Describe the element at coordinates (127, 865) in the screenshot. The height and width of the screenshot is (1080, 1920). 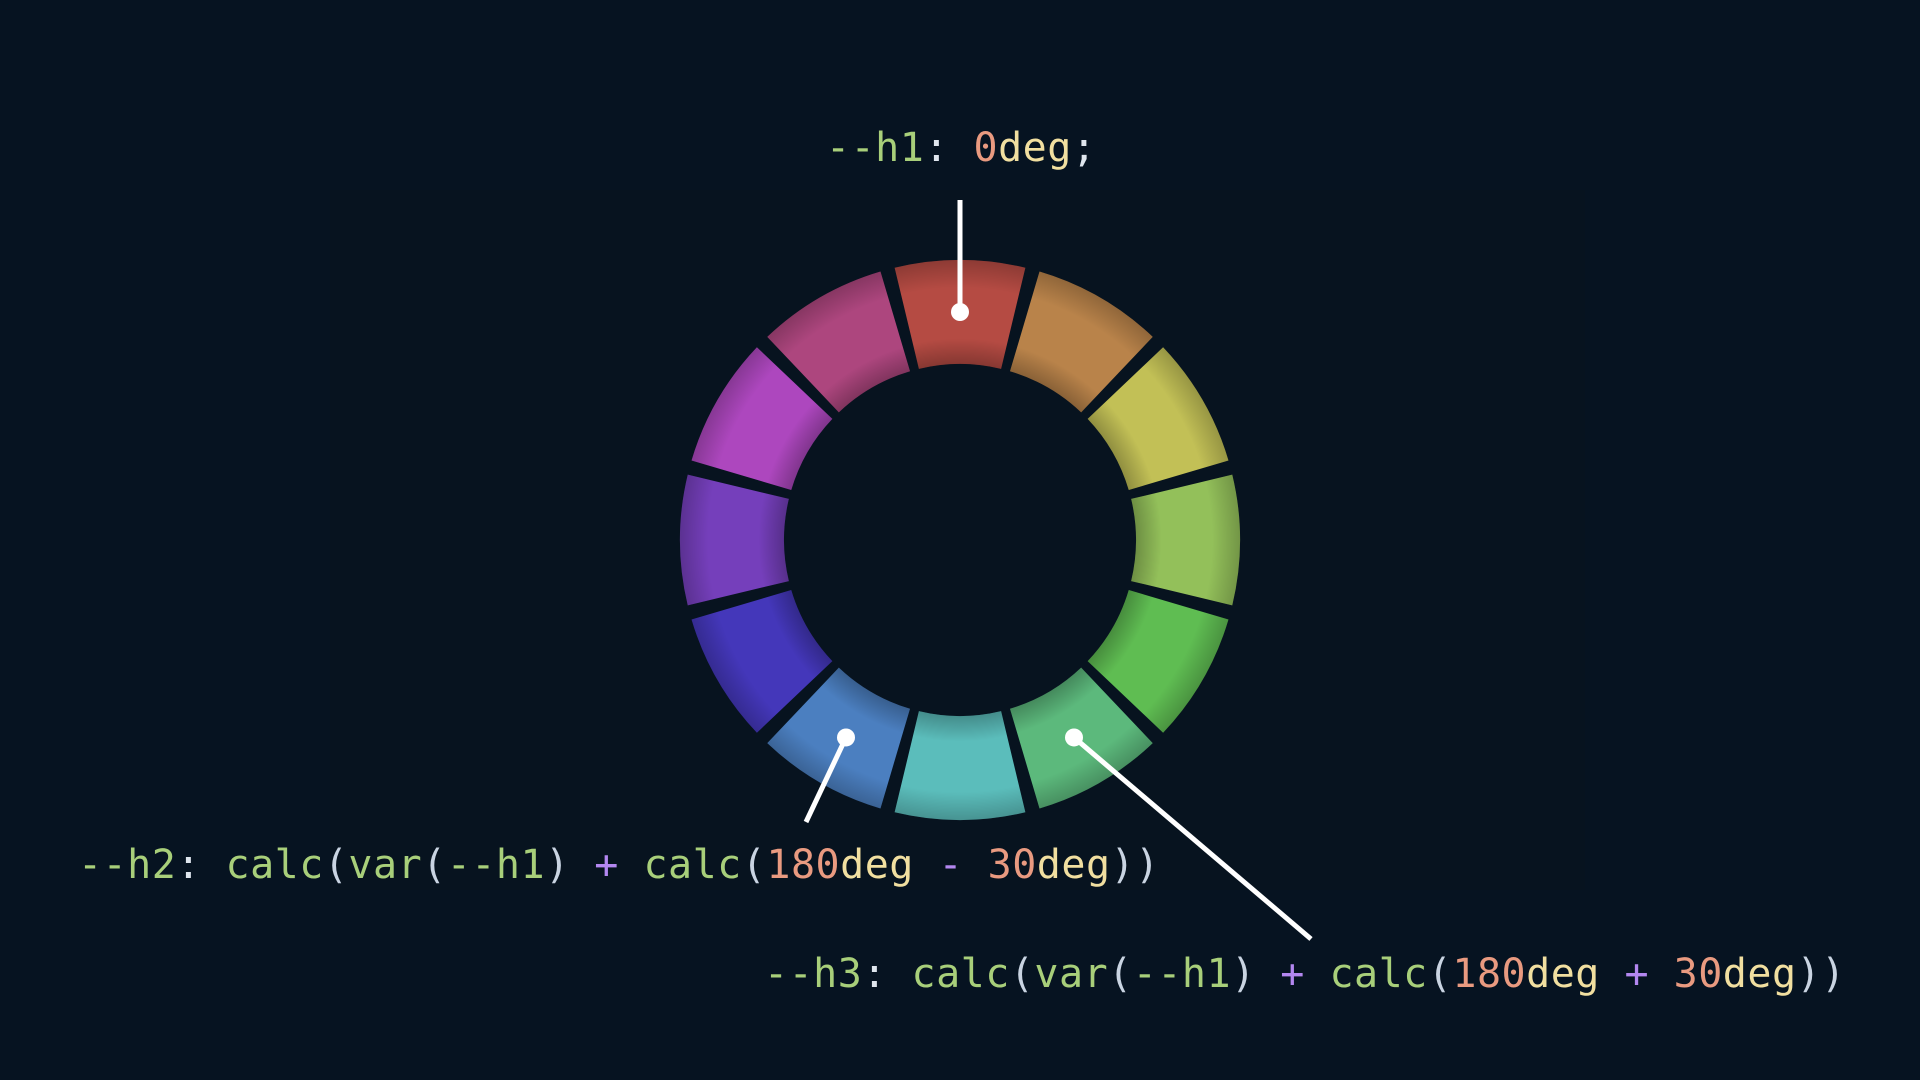
I see `h2-variable-name: --h2` at that location.